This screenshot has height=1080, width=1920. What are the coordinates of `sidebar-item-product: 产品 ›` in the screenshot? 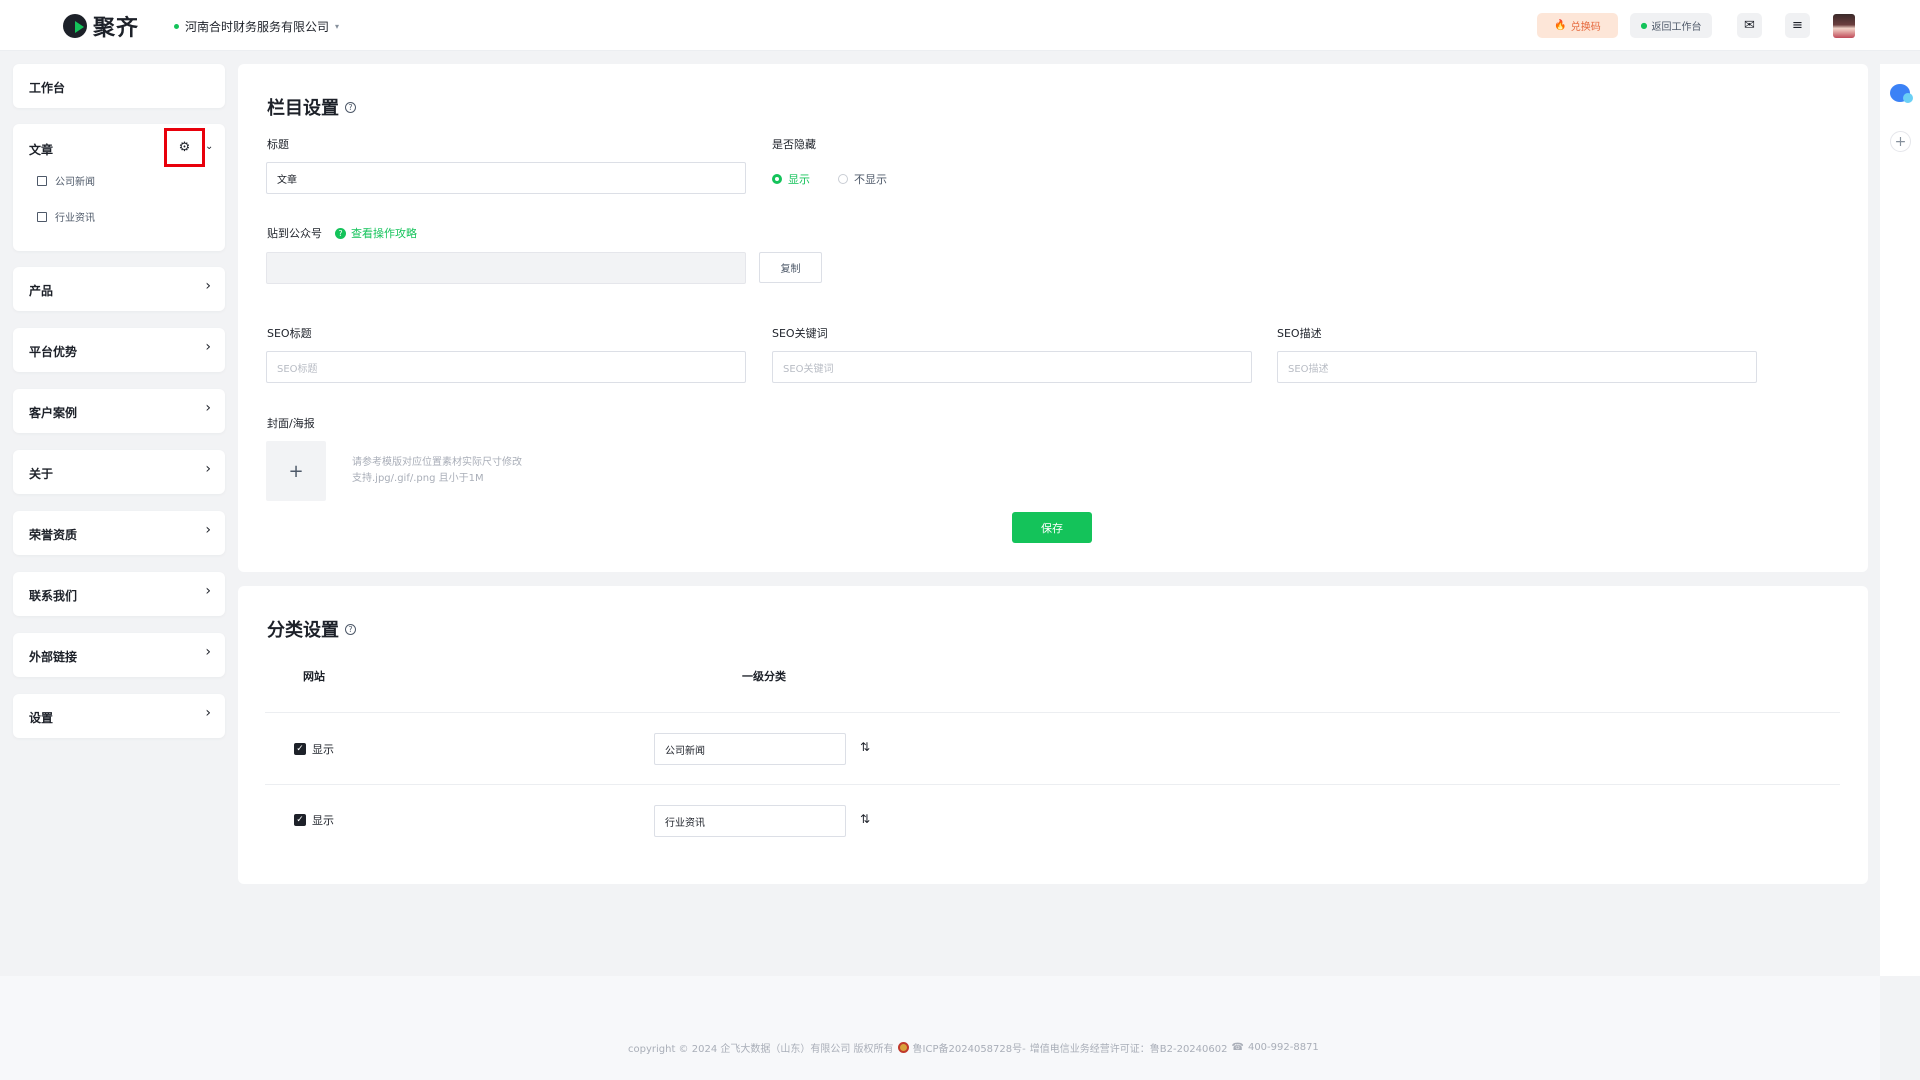 It's located at (119, 289).